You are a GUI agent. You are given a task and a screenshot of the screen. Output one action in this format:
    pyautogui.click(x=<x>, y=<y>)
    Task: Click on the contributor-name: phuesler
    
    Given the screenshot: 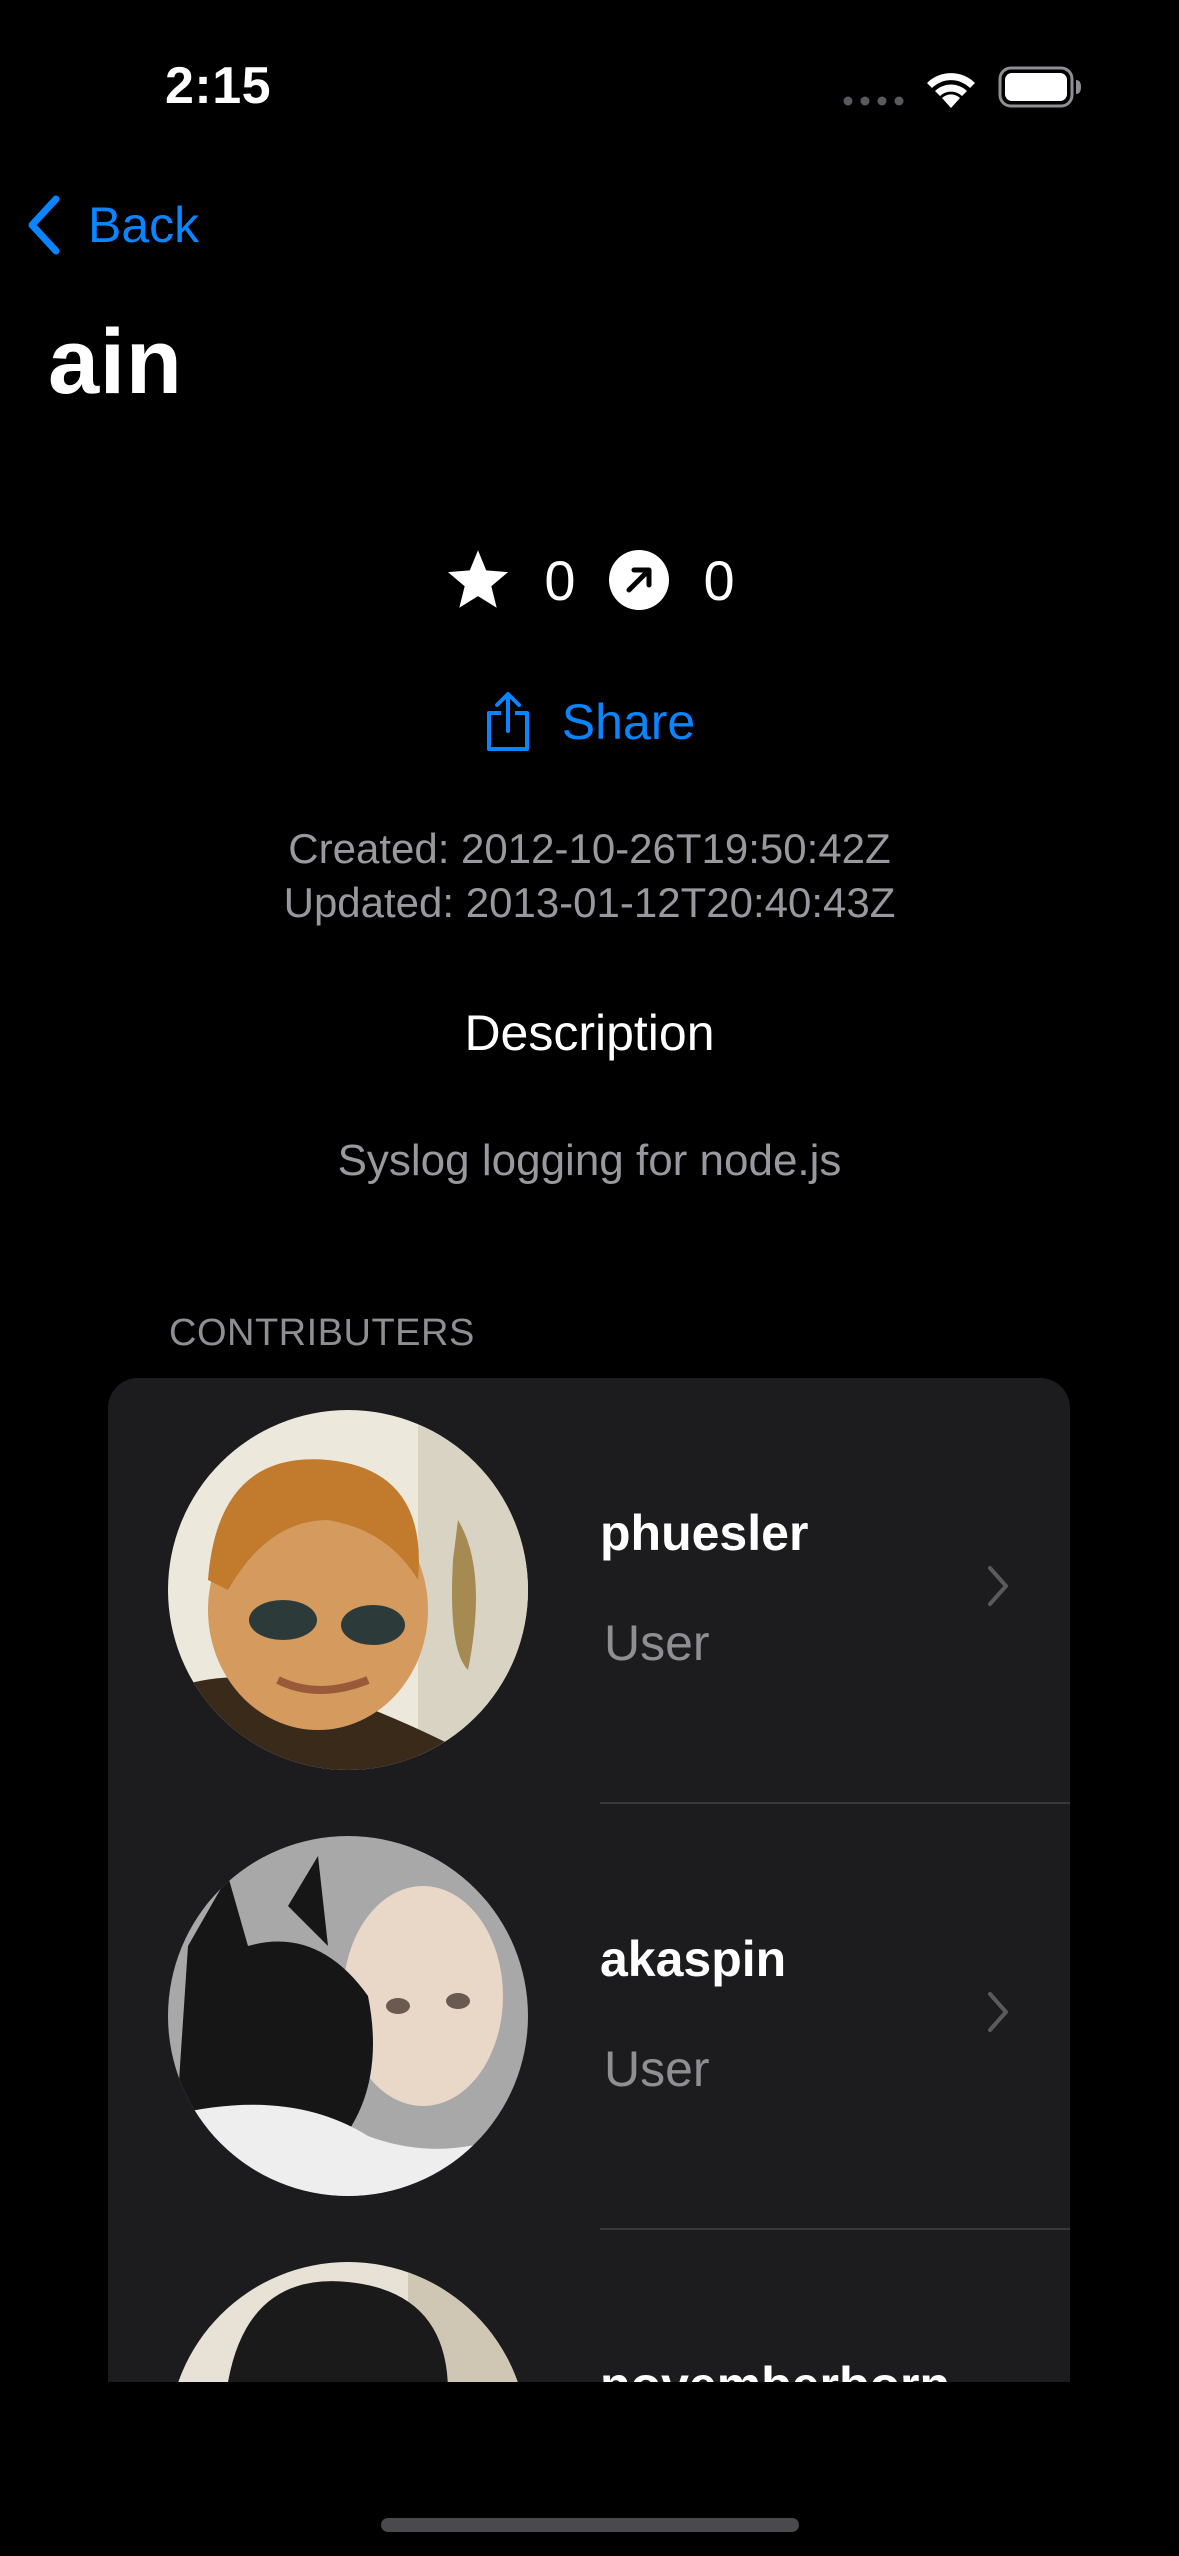 What is the action you would take?
    pyautogui.click(x=704, y=1533)
    